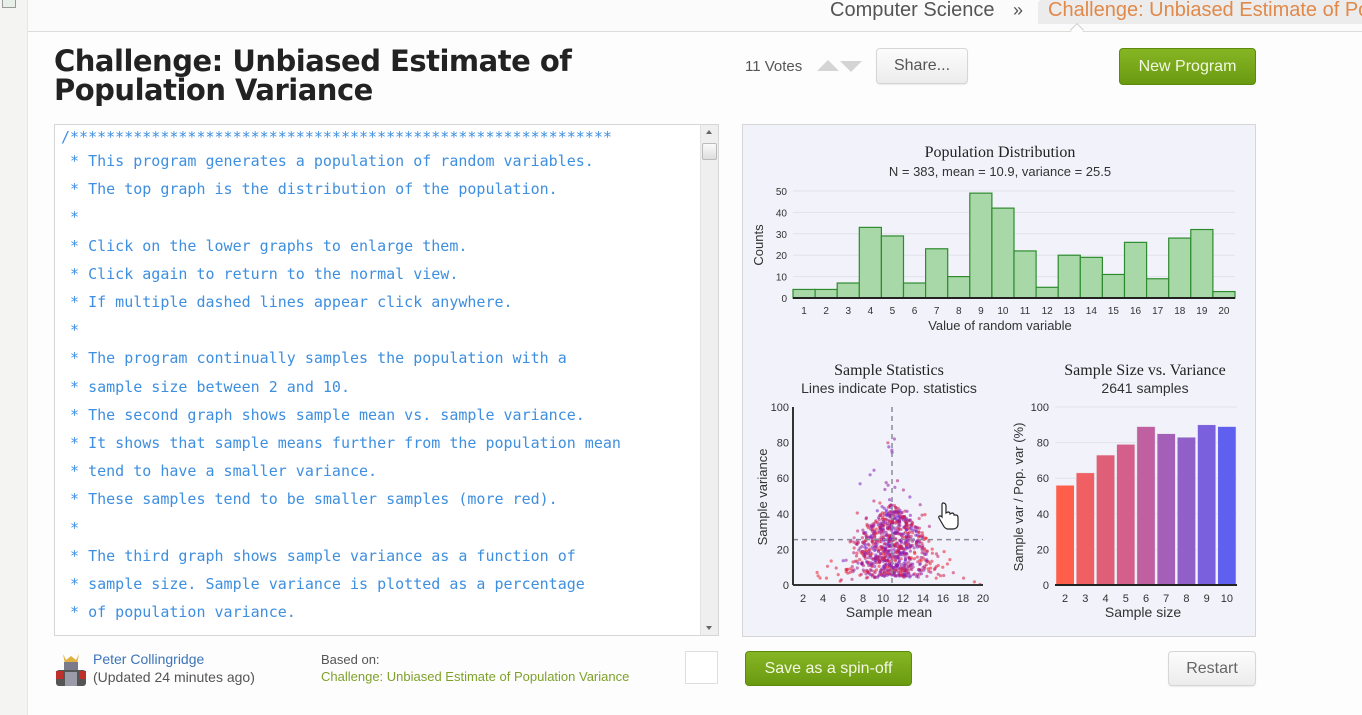 The image size is (1362, 715). I want to click on hist-xtick: 9, so click(981, 311).